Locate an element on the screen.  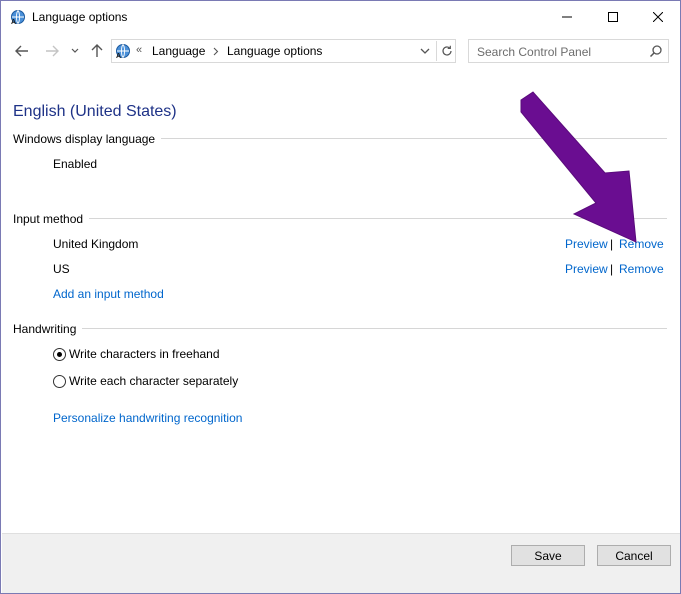
personalize-handwriting-link: Personalize handwriting recognition is located at coordinates (147, 418).